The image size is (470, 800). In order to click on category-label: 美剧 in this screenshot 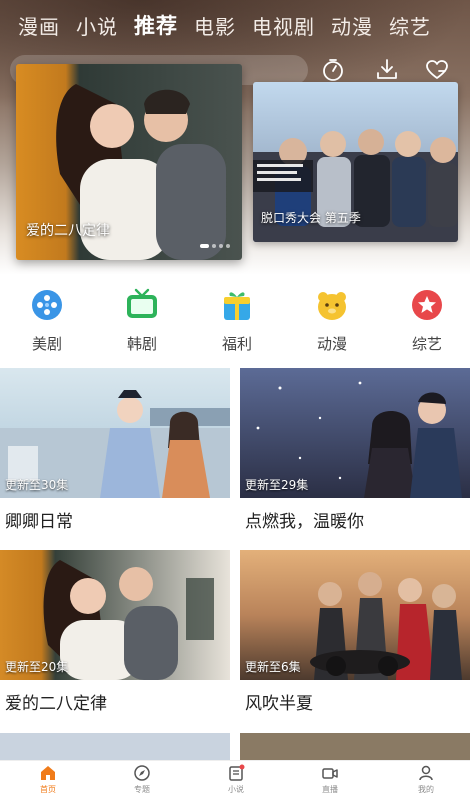, I will do `click(46, 344)`.